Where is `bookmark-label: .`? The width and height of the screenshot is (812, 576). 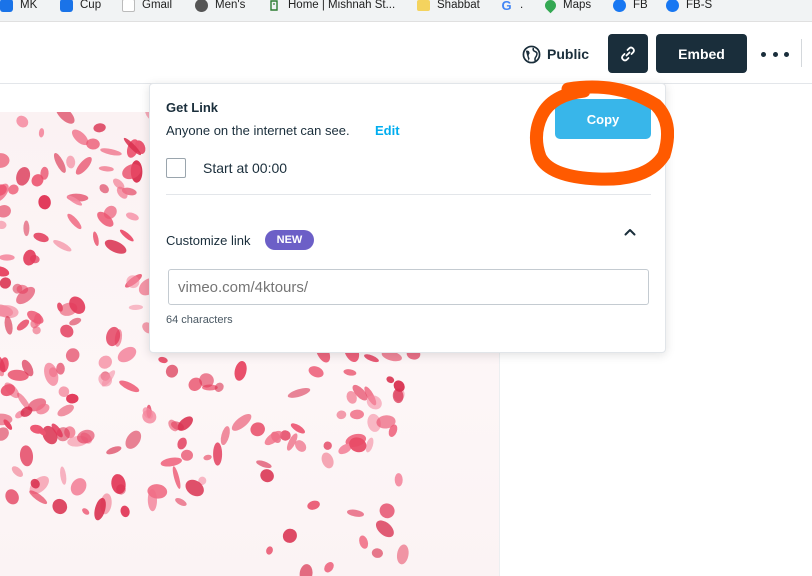
bookmark-label: . is located at coordinates (522, 5).